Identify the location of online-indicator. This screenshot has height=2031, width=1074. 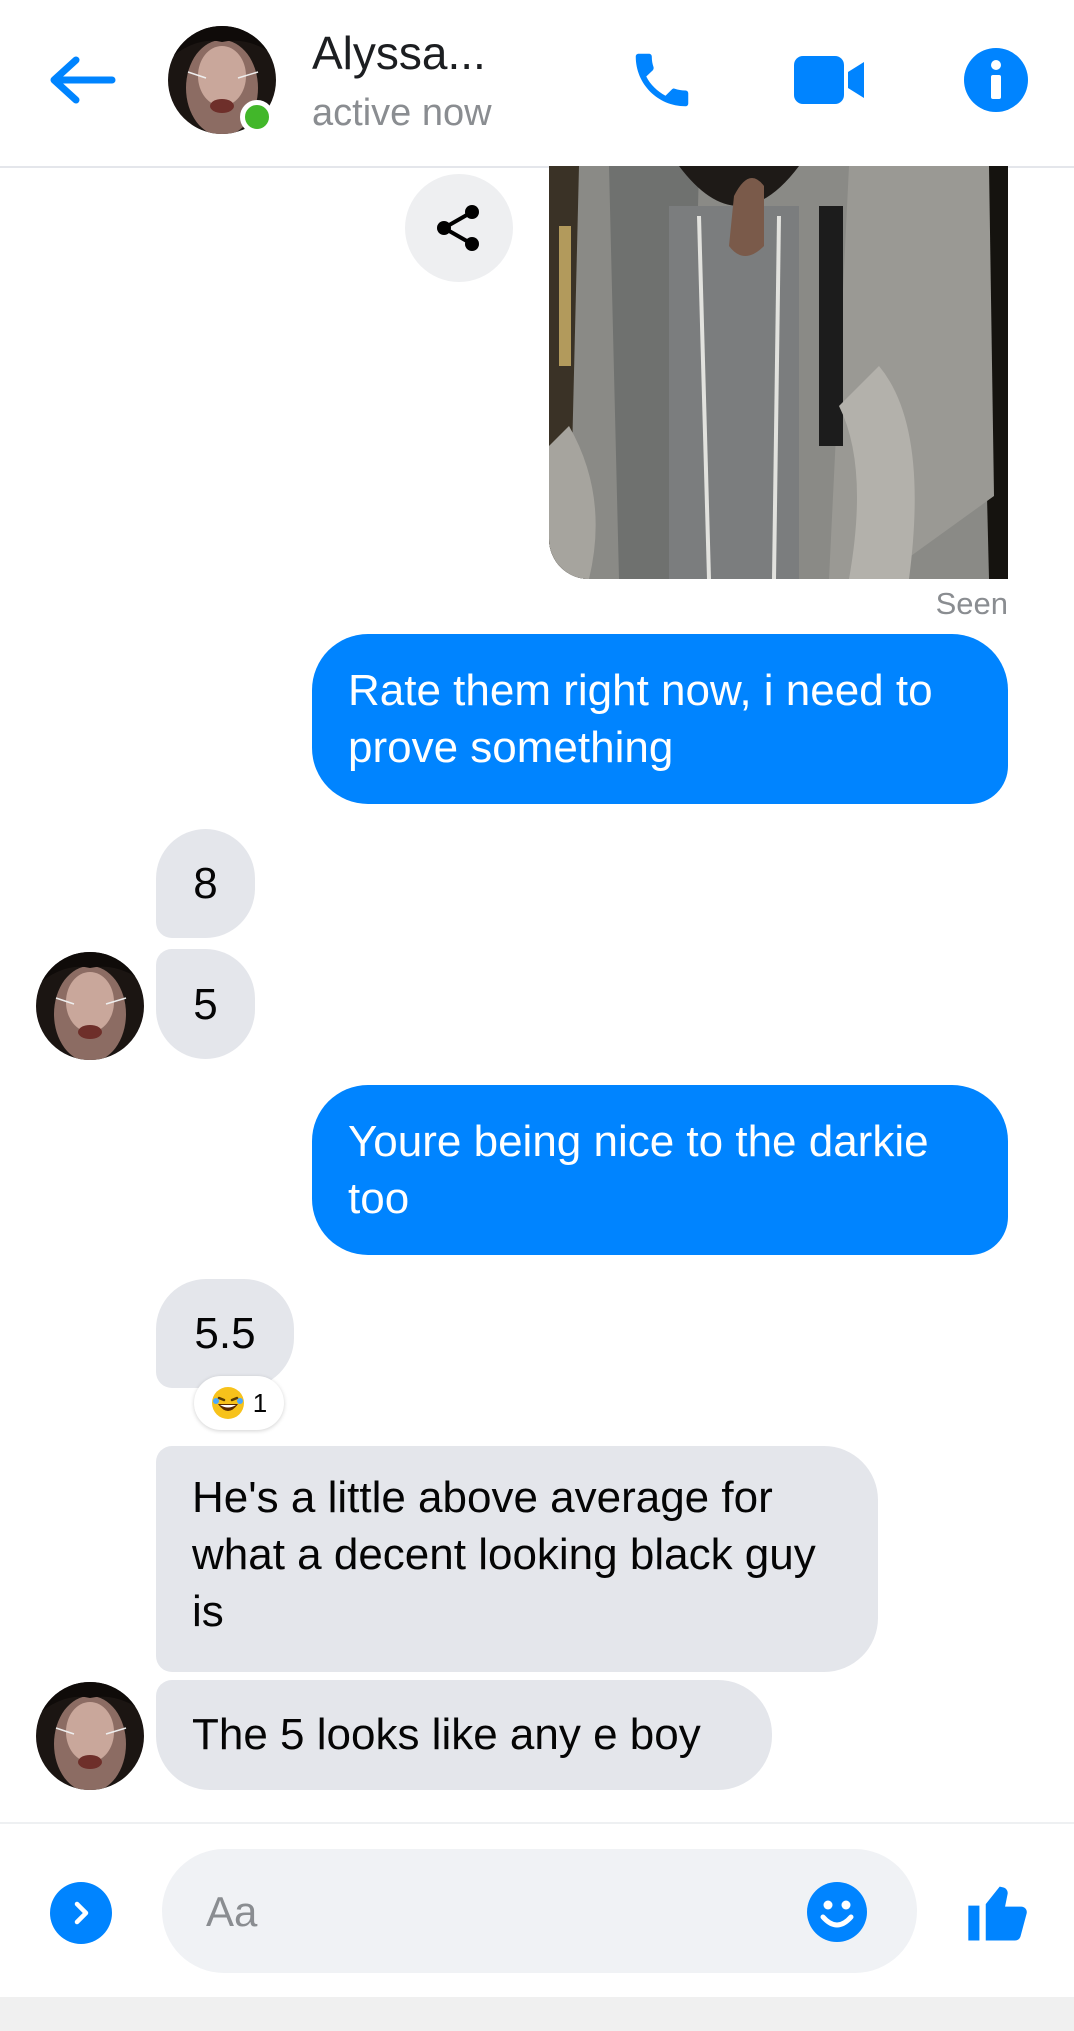
(257, 117).